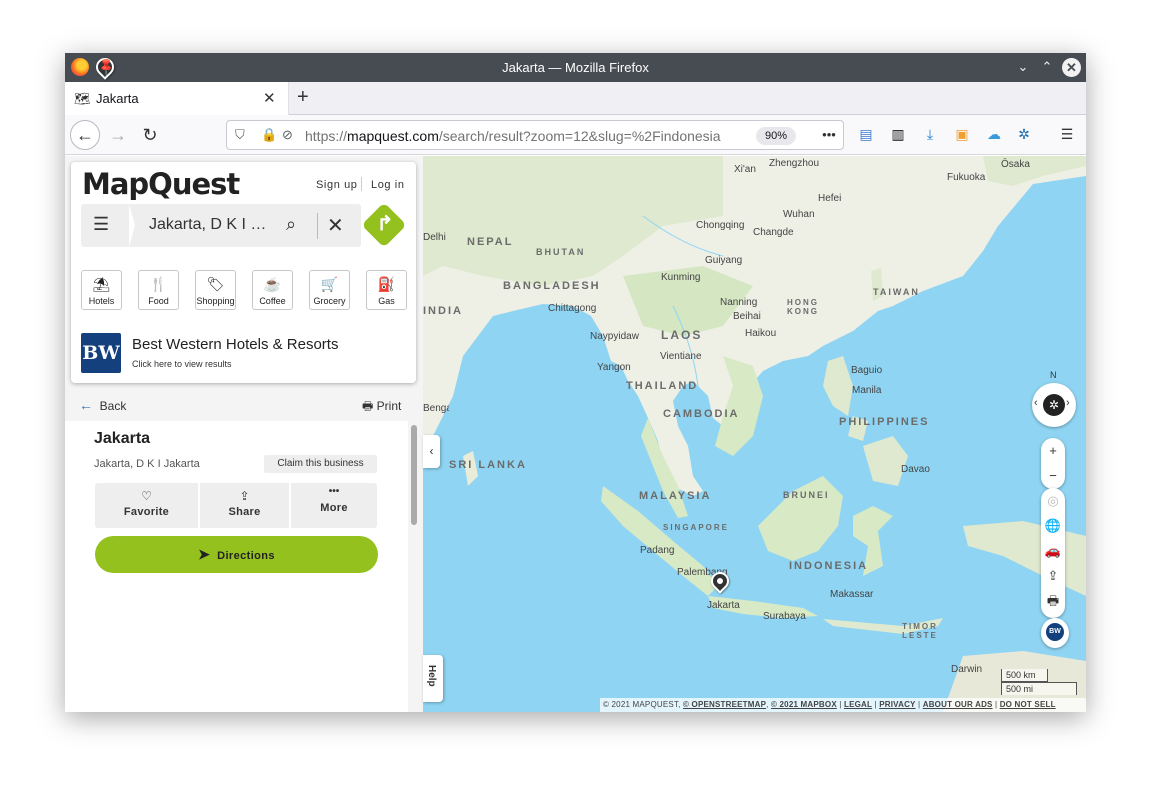 The height and width of the screenshot is (789, 1151). Describe the element at coordinates (320, 464) in the screenshot. I see `claim-business-button: Claim this business` at that location.